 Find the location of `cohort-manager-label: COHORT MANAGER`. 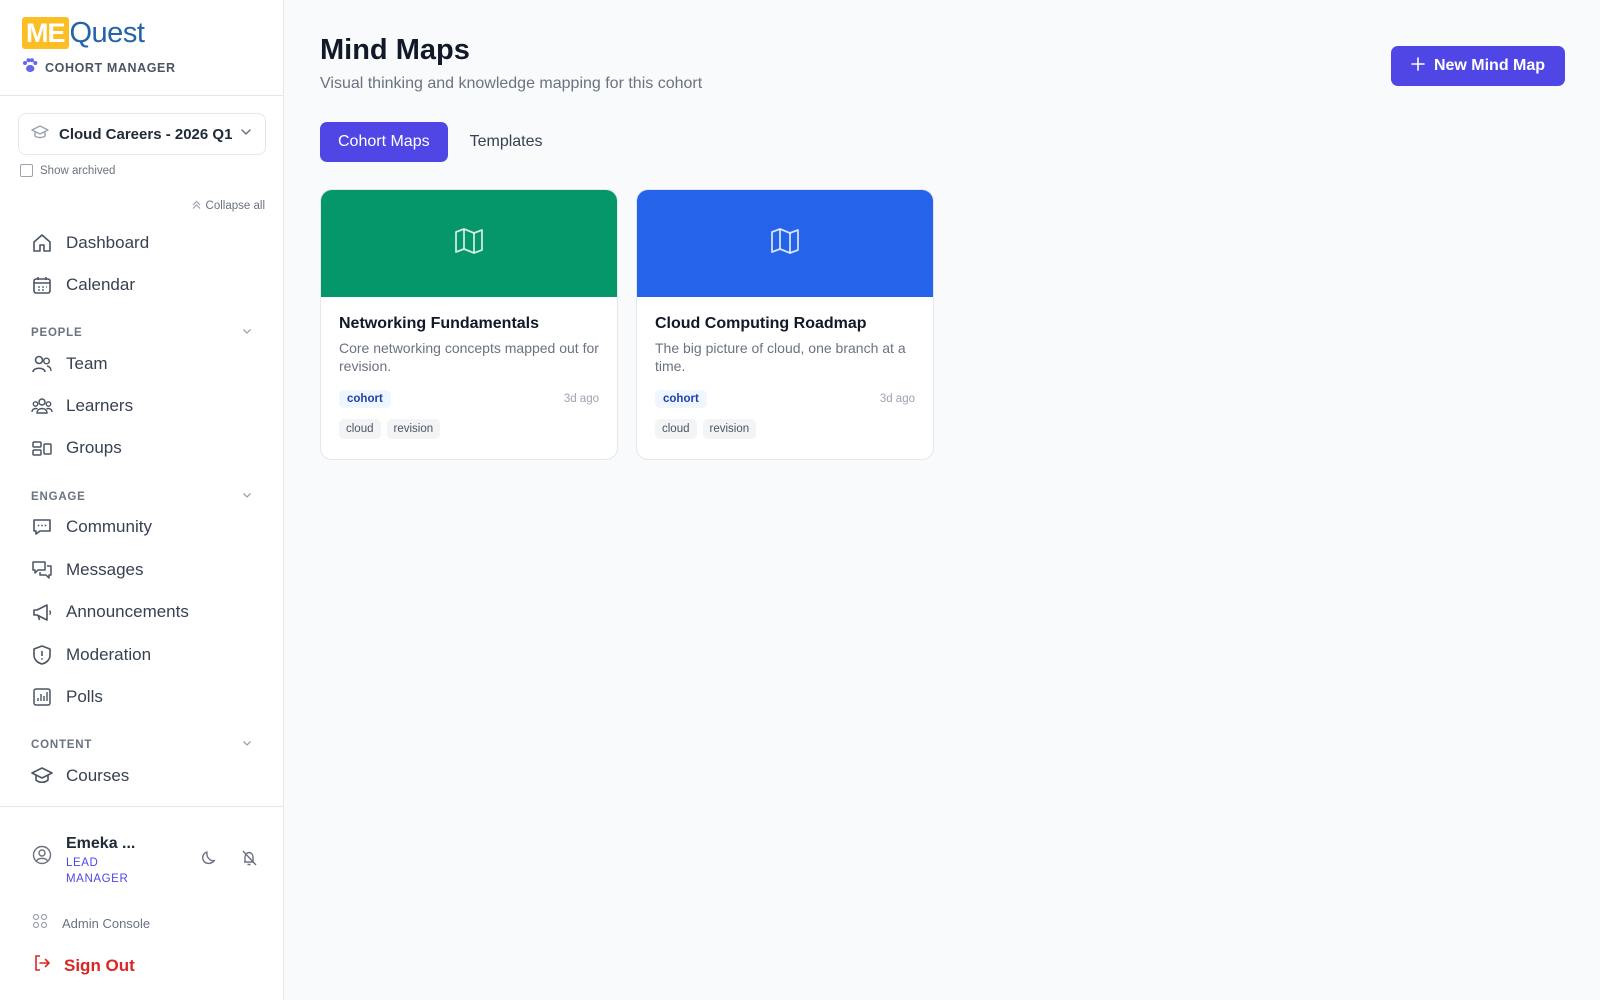

cohort-manager-label: COHORT MANAGER is located at coordinates (110, 68).